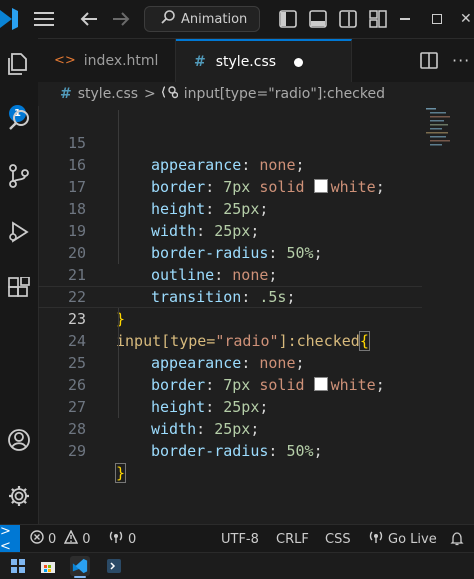 The height and width of the screenshot is (579, 474). I want to click on warning-count: 0, so click(86, 539).